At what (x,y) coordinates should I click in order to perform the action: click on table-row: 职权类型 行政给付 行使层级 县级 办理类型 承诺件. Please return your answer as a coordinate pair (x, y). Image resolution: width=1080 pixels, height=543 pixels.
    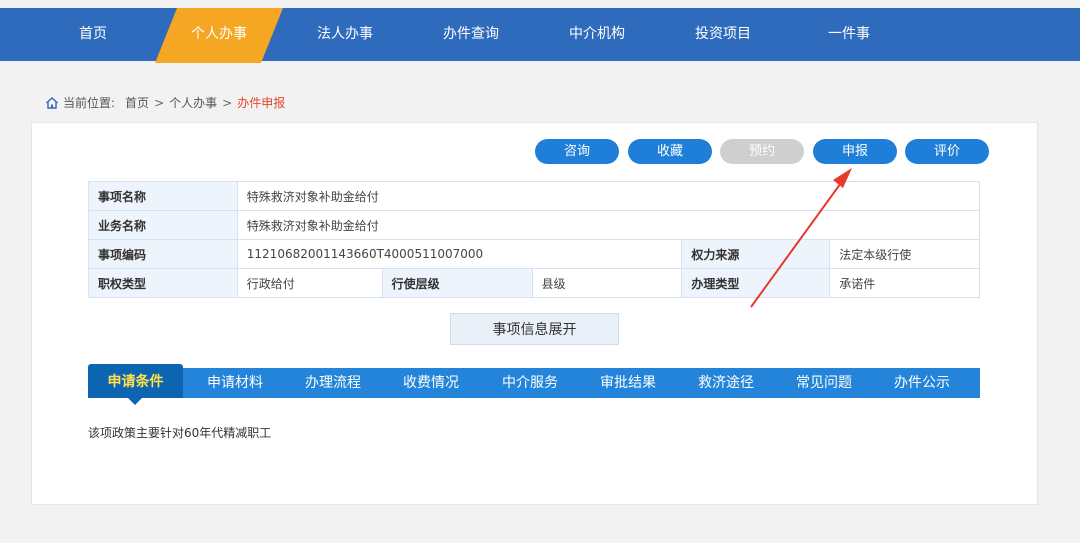
    Looking at the image, I should click on (534, 283).